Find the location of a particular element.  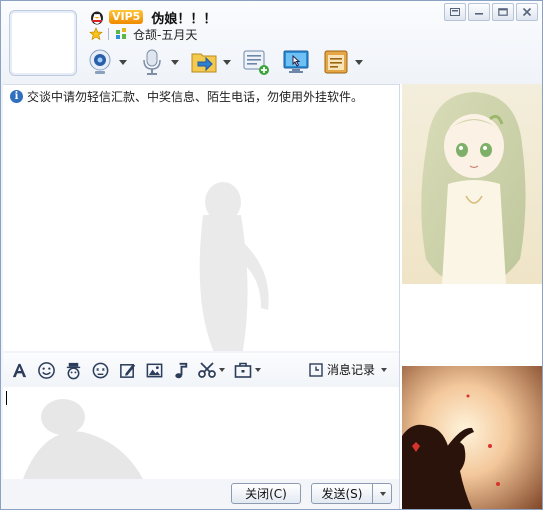

font-button is located at coordinates (19, 370).